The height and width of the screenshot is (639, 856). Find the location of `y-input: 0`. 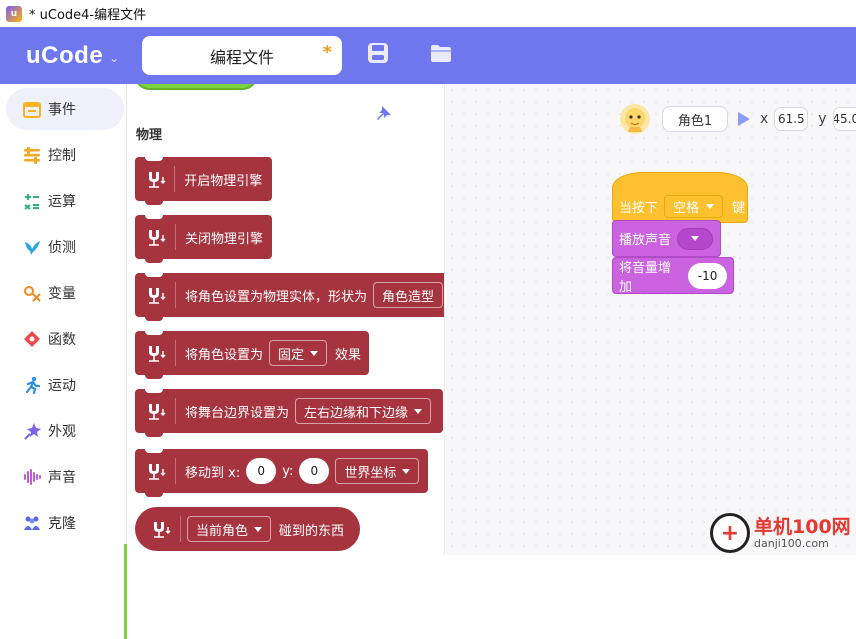

y-input: 0 is located at coordinates (314, 471).